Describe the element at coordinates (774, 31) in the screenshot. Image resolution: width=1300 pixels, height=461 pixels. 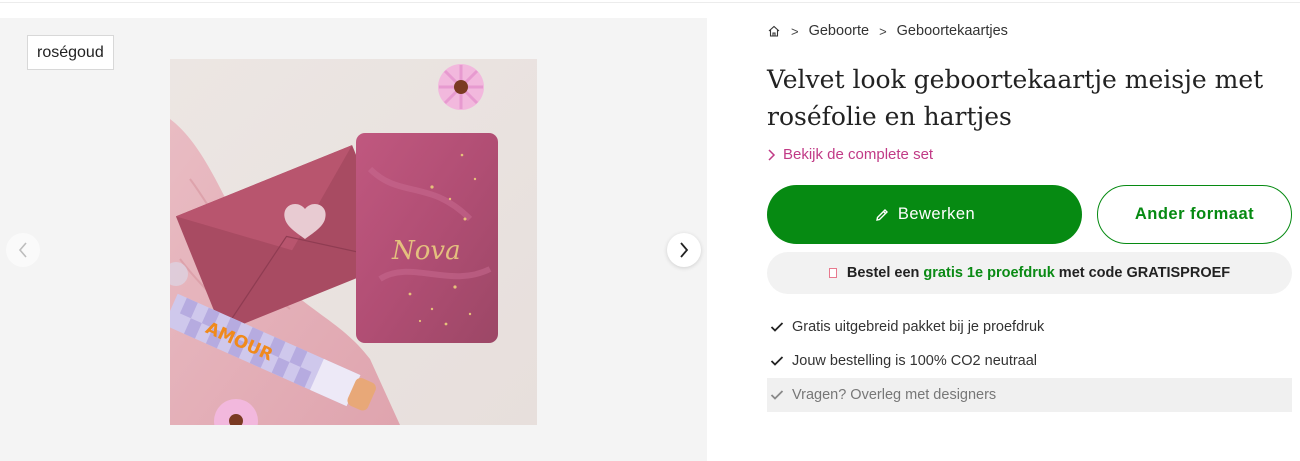
I see `home-icon` at that location.